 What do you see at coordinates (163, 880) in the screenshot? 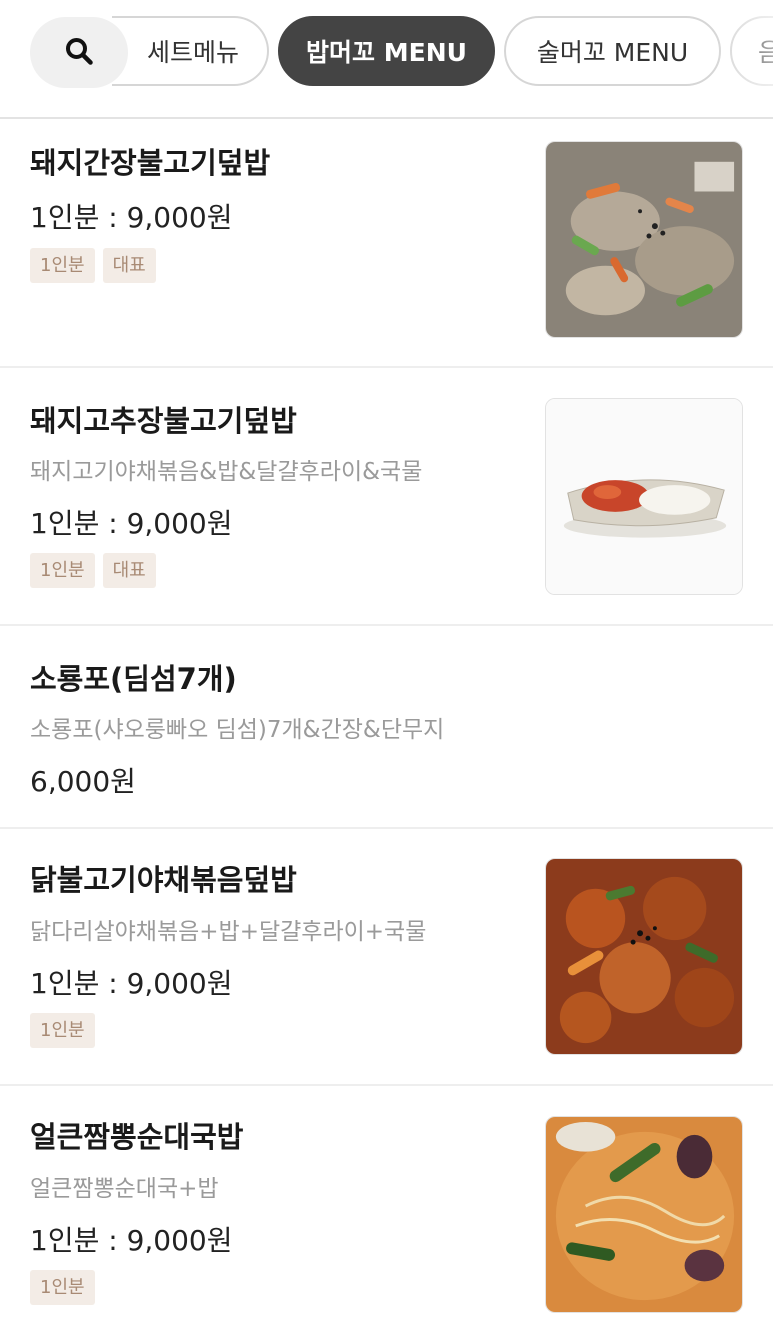
I see `menu-item-name: 닭불고기야채볶음덮밥` at bounding box center [163, 880].